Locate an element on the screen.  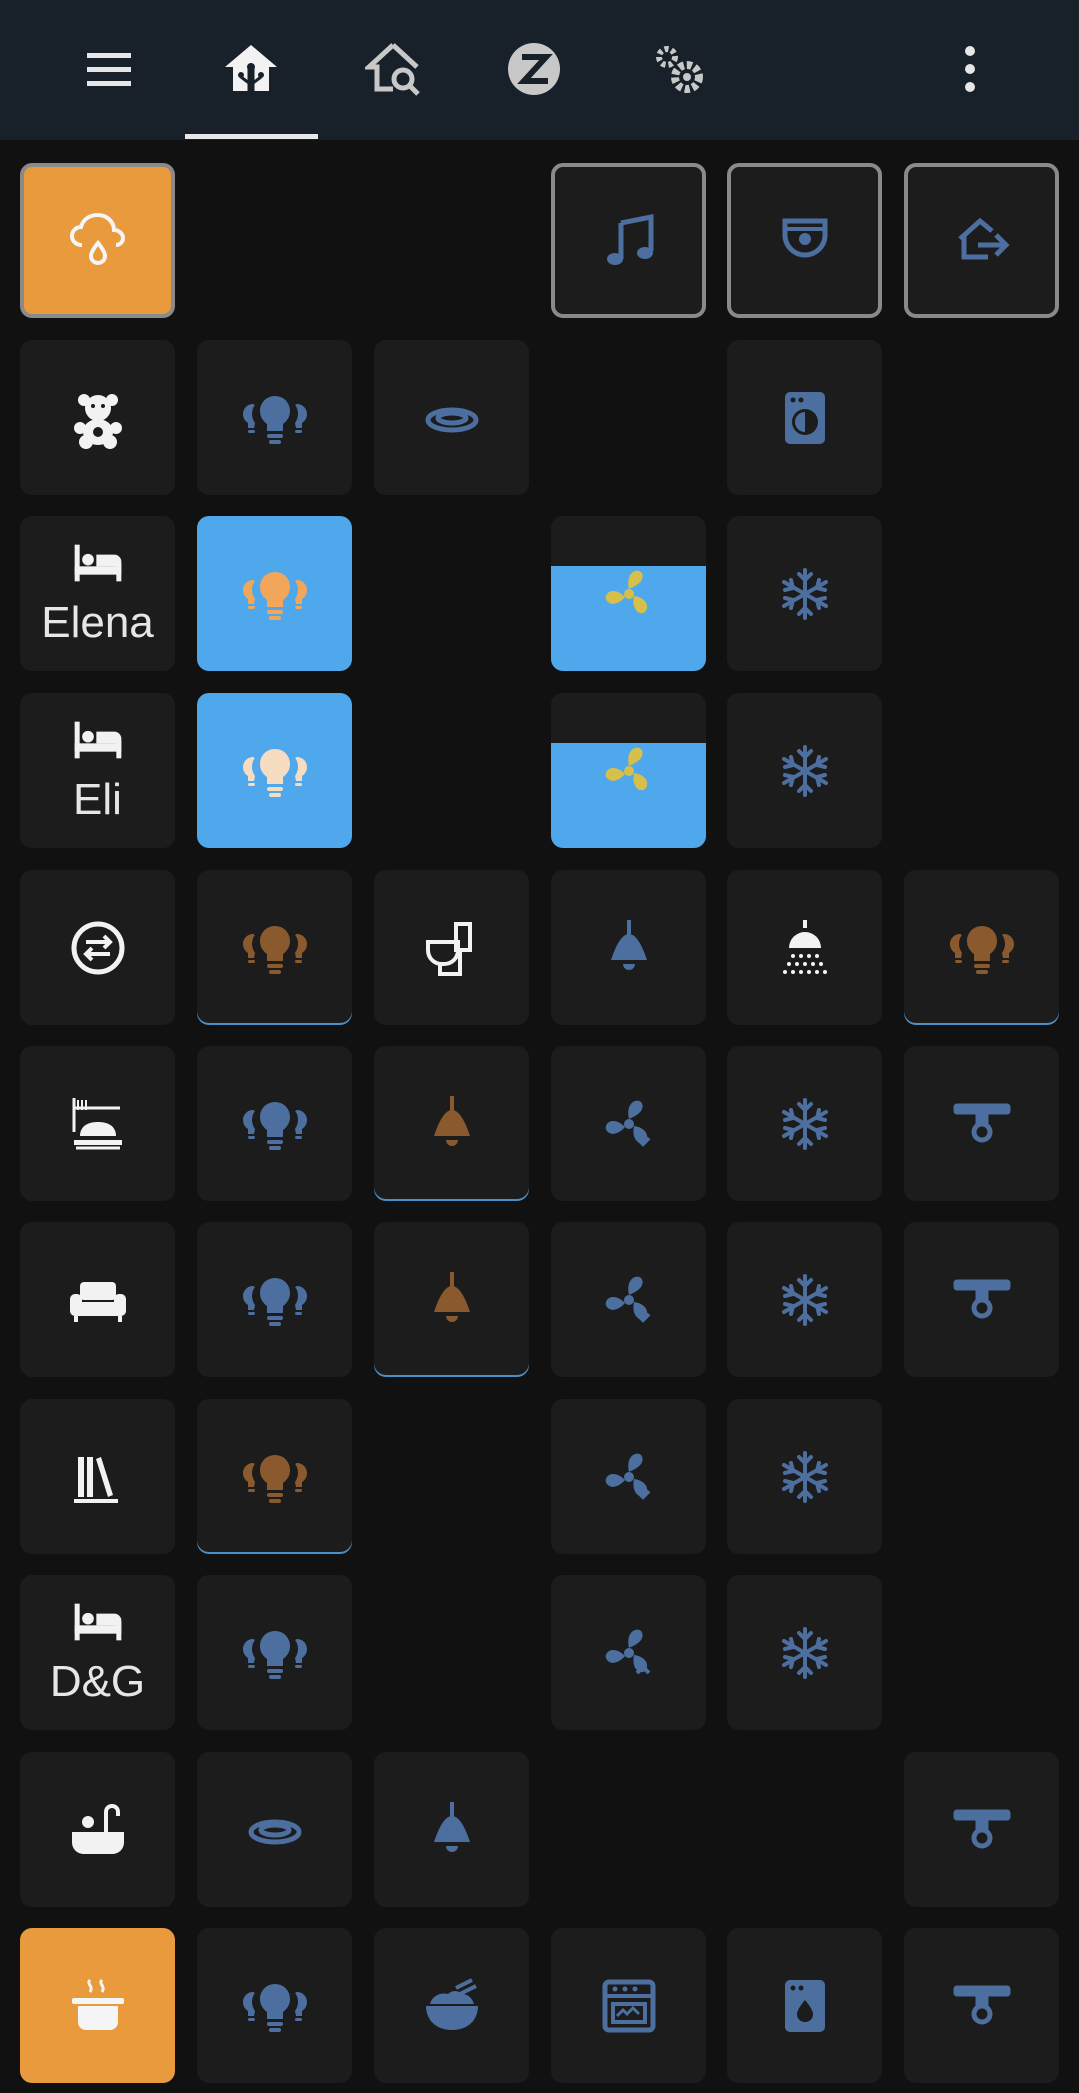
sofa-icon is located at coordinates (97, 1301).